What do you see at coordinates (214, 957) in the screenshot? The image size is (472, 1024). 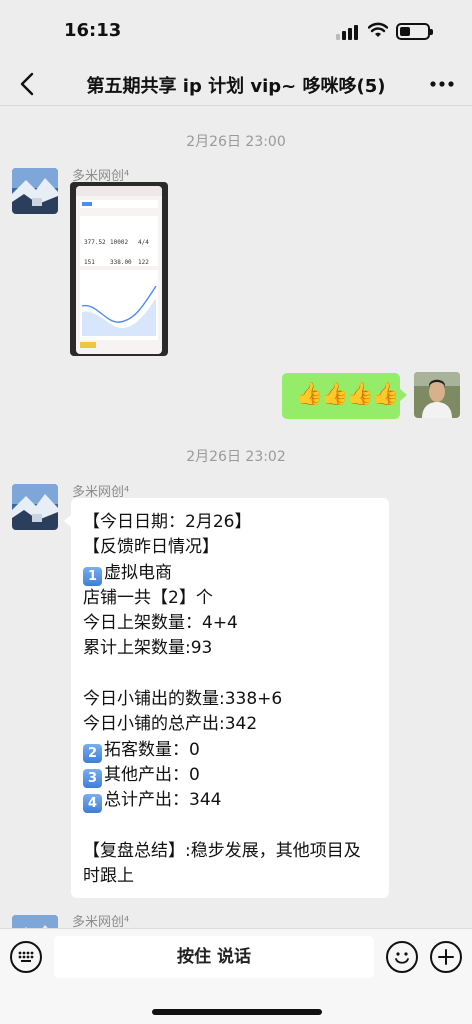 I see `hold-to-talk-button: 按住 说话` at bounding box center [214, 957].